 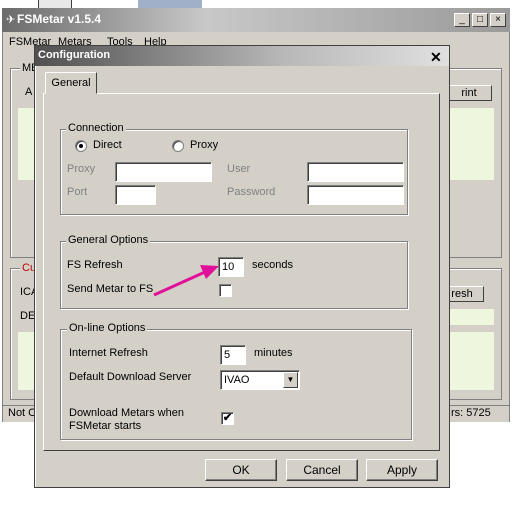 What do you see at coordinates (71, 83) in the screenshot?
I see `tab-general: General` at bounding box center [71, 83].